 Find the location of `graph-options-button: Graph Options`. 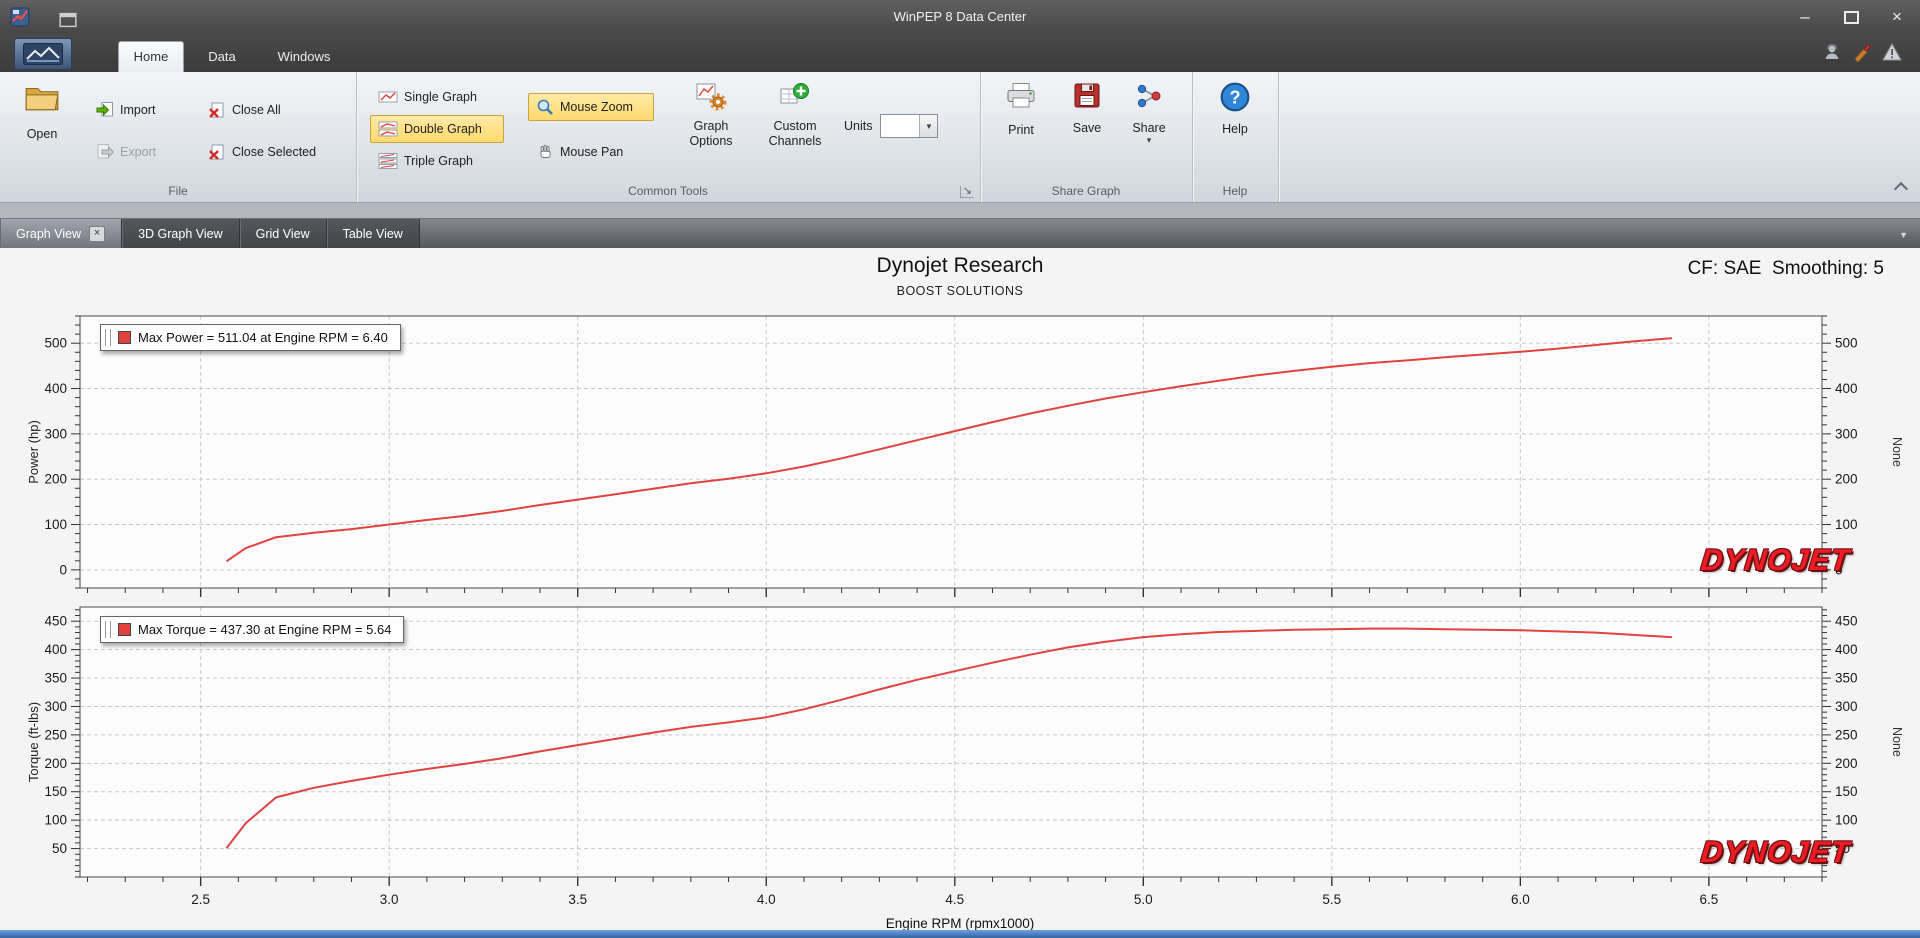

graph-options-button: Graph Options is located at coordinates (711, 130).